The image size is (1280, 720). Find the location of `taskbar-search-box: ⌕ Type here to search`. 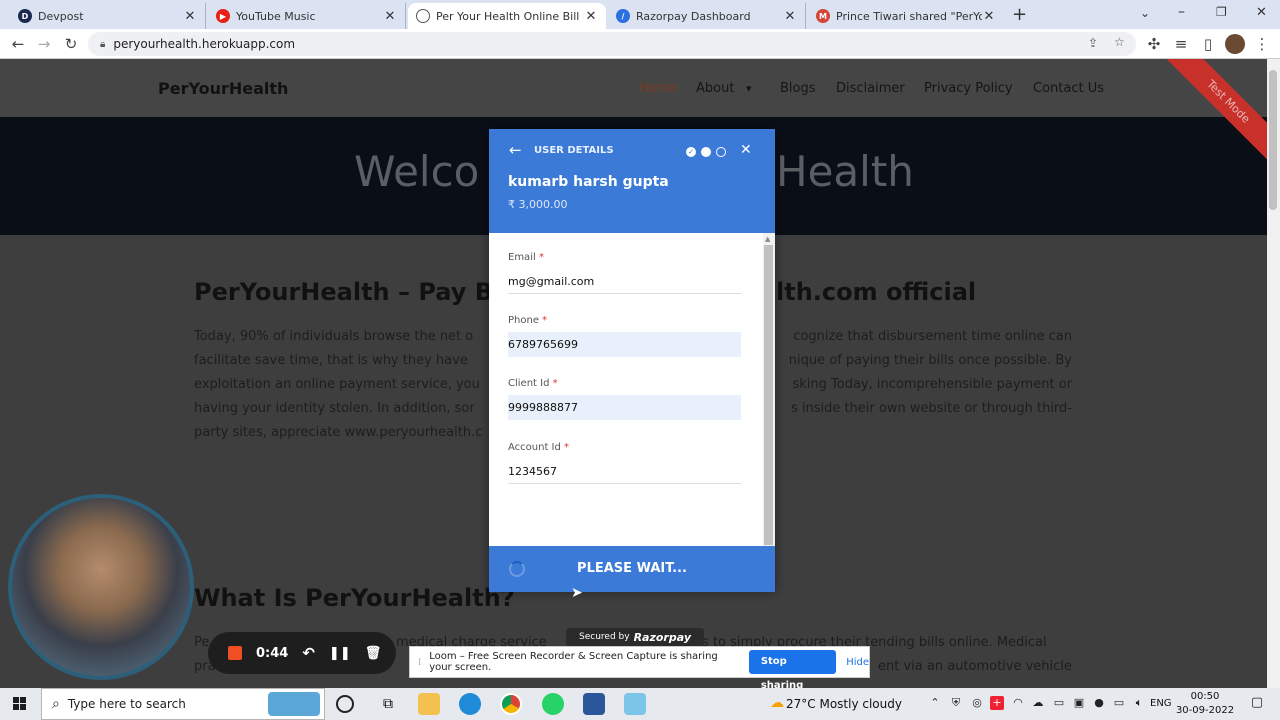

taskbar-search-box: ⌕ Type here to search is located at coordinates (183, 704).